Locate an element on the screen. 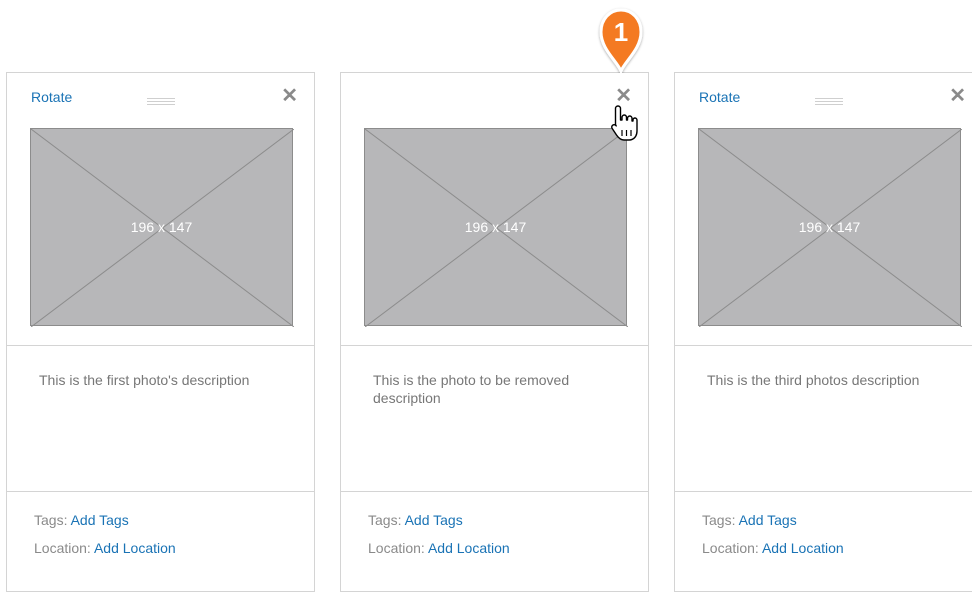  annotation-marker: 1 is located at coordinates (621, 40).